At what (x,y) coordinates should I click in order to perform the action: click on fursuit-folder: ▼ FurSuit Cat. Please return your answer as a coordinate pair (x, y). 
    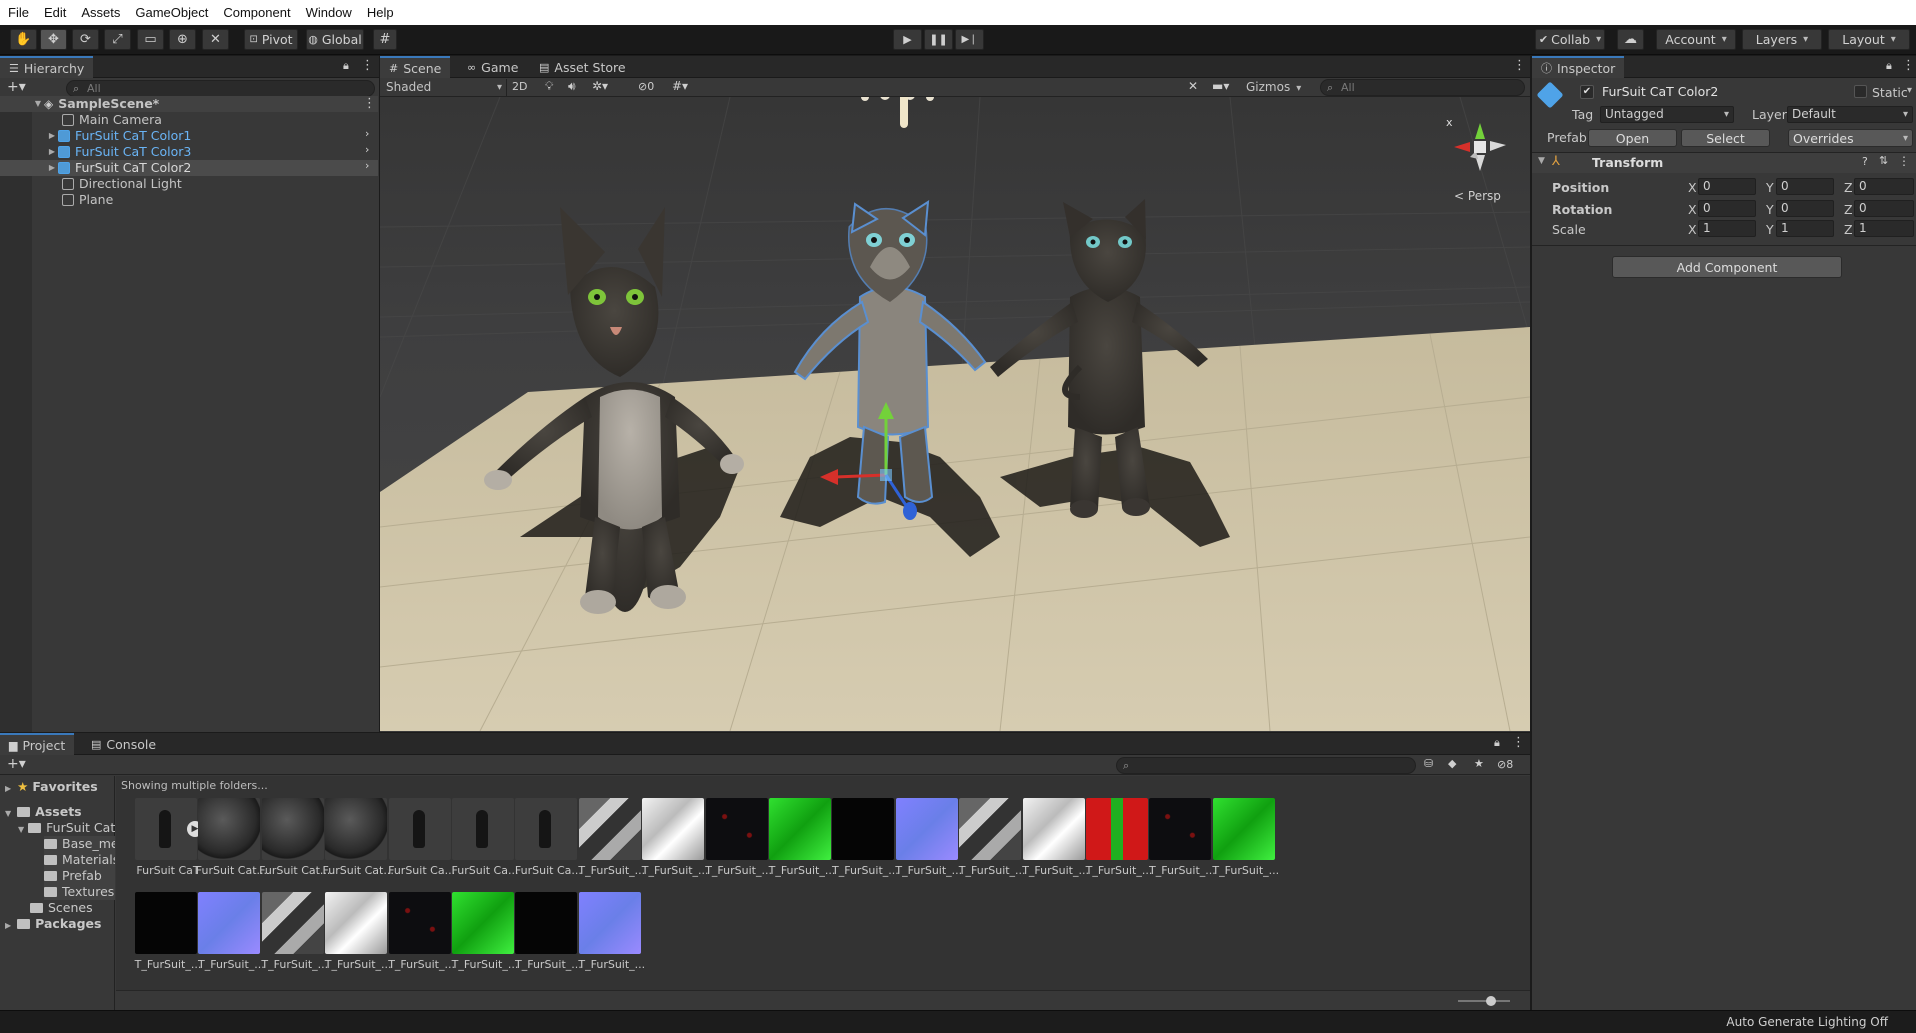
    Looking at the image, I should click on (66, 828).